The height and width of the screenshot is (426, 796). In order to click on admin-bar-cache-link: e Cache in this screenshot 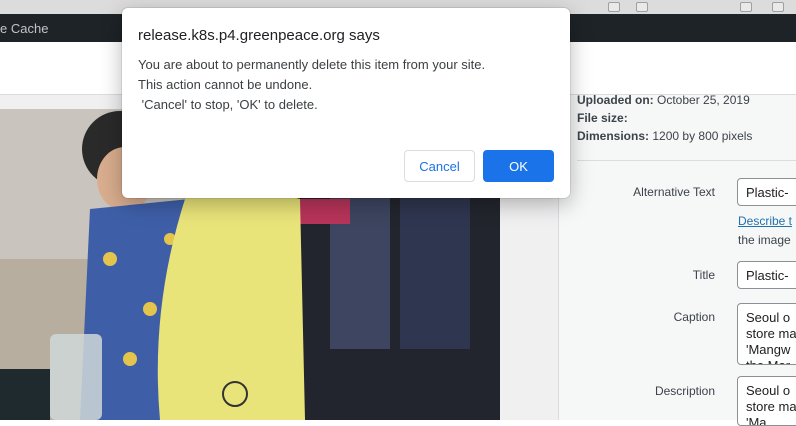, I will do `click(24, 28)`.